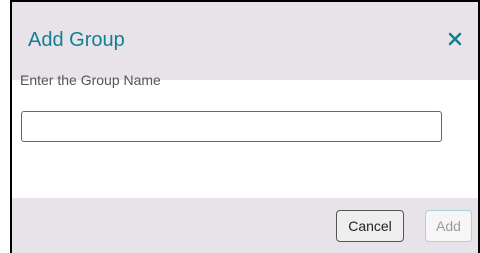 The height and width of the screenshot is (253, 480). What do you see at coordinates (90, 80) in the screenshot?
I see `group-name-label: Enter the Group Name` at bounding box center [90, 80].